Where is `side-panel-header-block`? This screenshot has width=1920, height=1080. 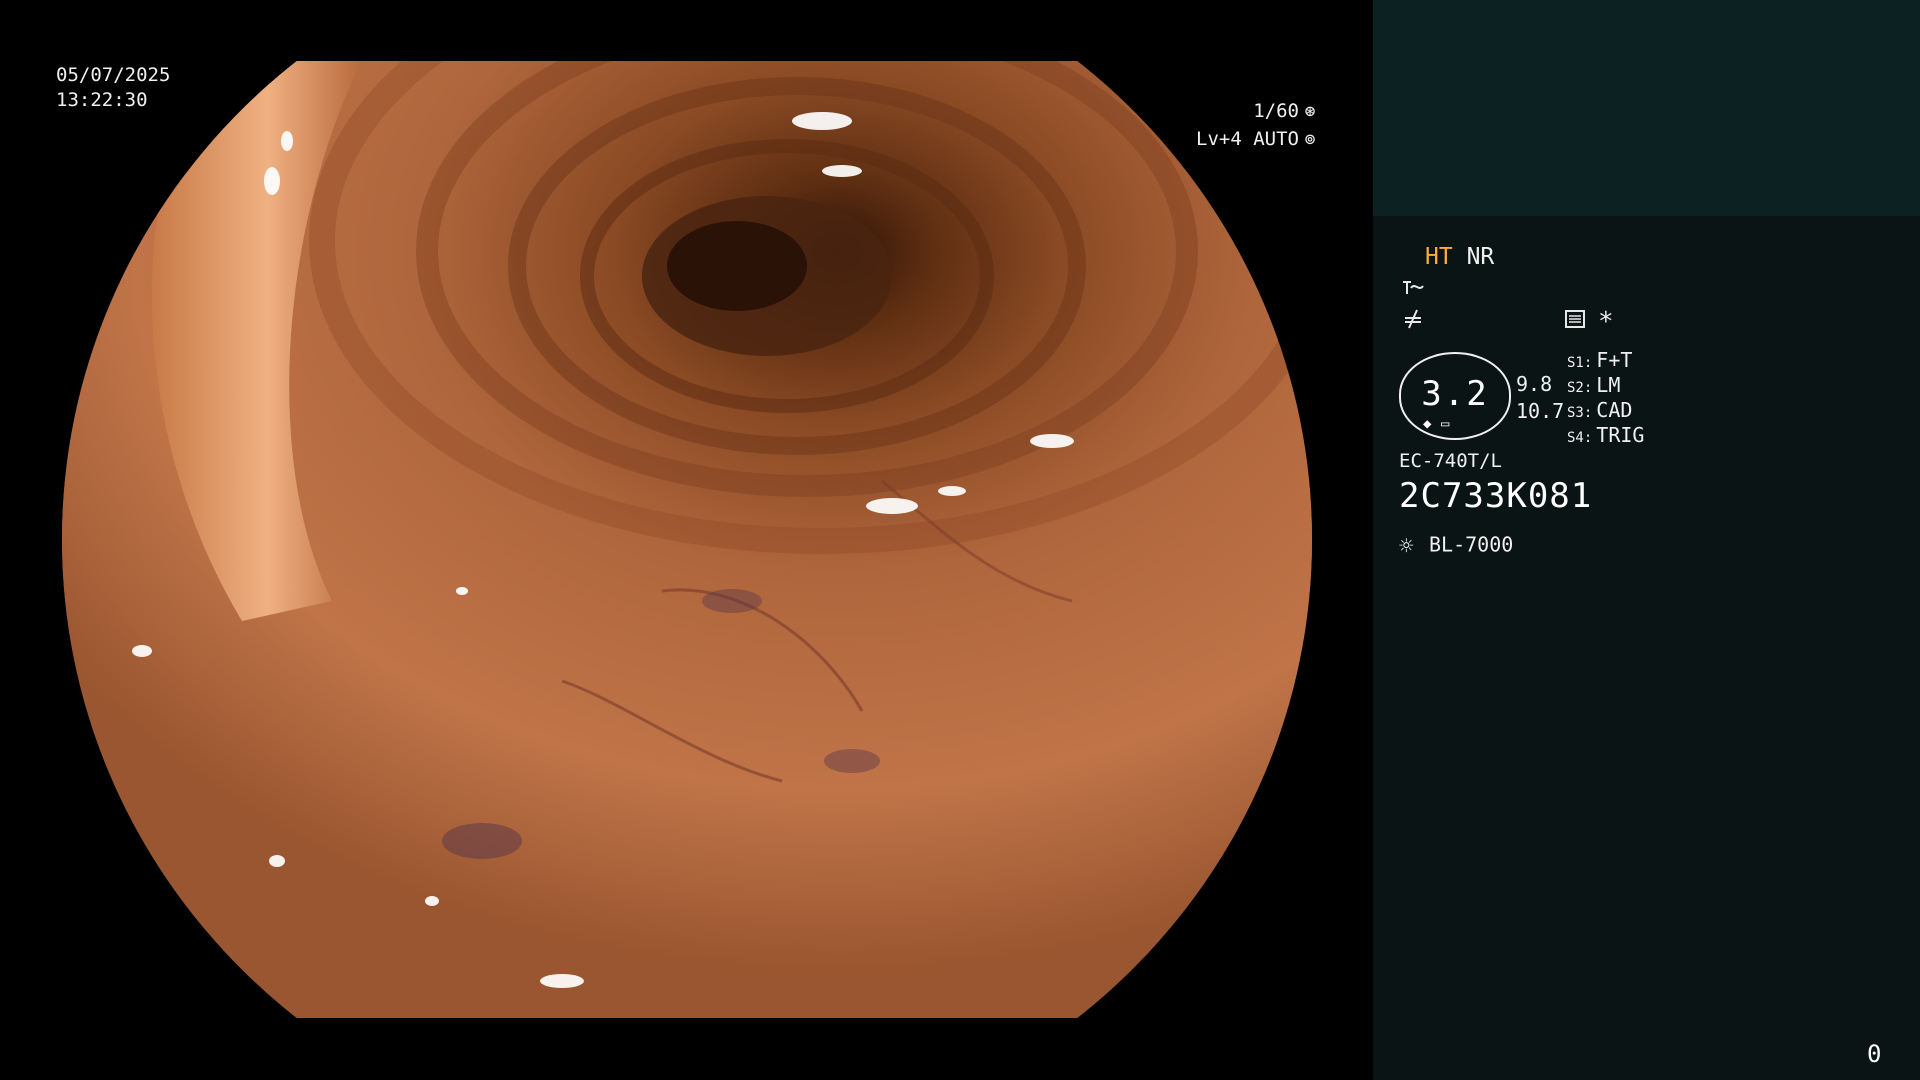
side-panel-header-block is located at coordinates (1646, 108).